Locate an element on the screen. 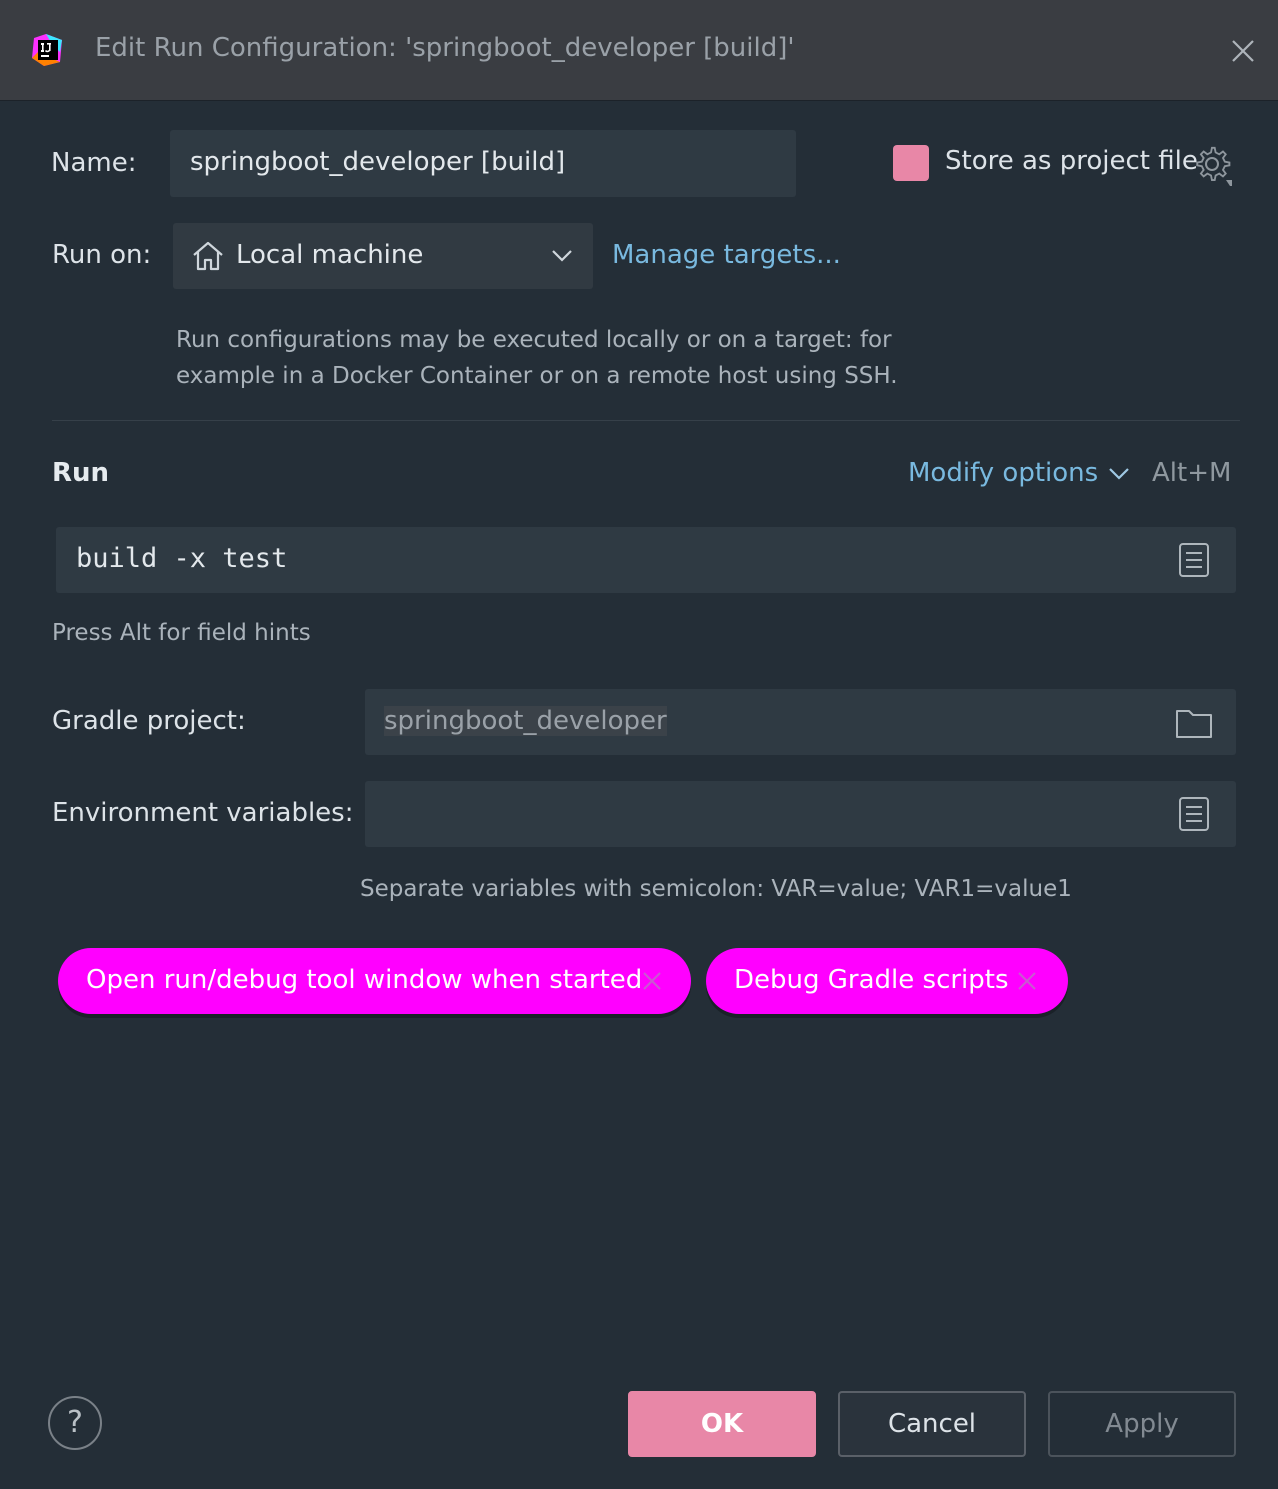 This screenshot has height=1489, width=1278. run-command-value: build -x test is located at coordinates (182, 558).